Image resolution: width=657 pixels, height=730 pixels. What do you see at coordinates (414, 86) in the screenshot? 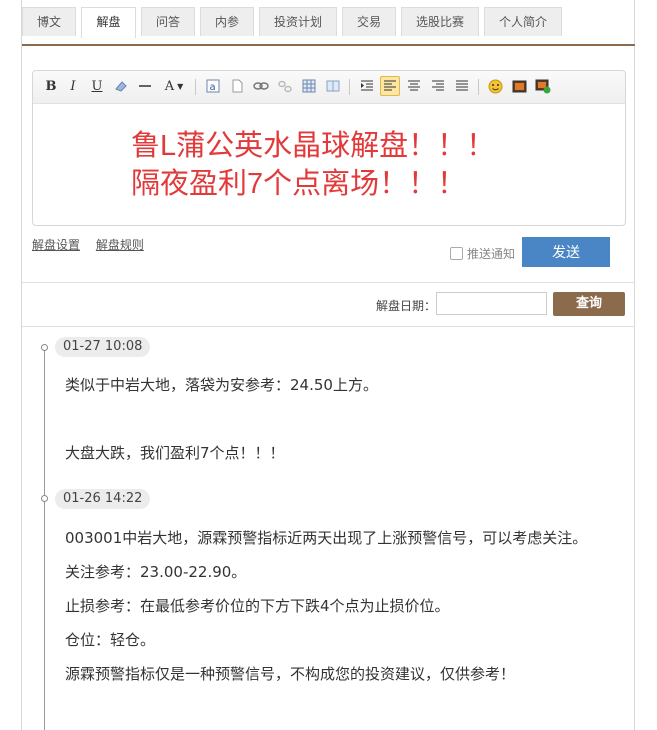
I see `align-center-icon` at bounding box center [414, 86].